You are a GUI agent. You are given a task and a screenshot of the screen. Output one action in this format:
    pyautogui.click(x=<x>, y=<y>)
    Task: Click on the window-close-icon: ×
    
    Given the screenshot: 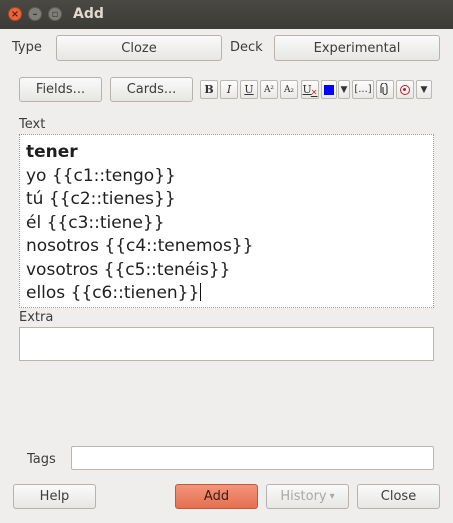 What is the action you would take?
    pyautogui.click(x=15, y=14)
    